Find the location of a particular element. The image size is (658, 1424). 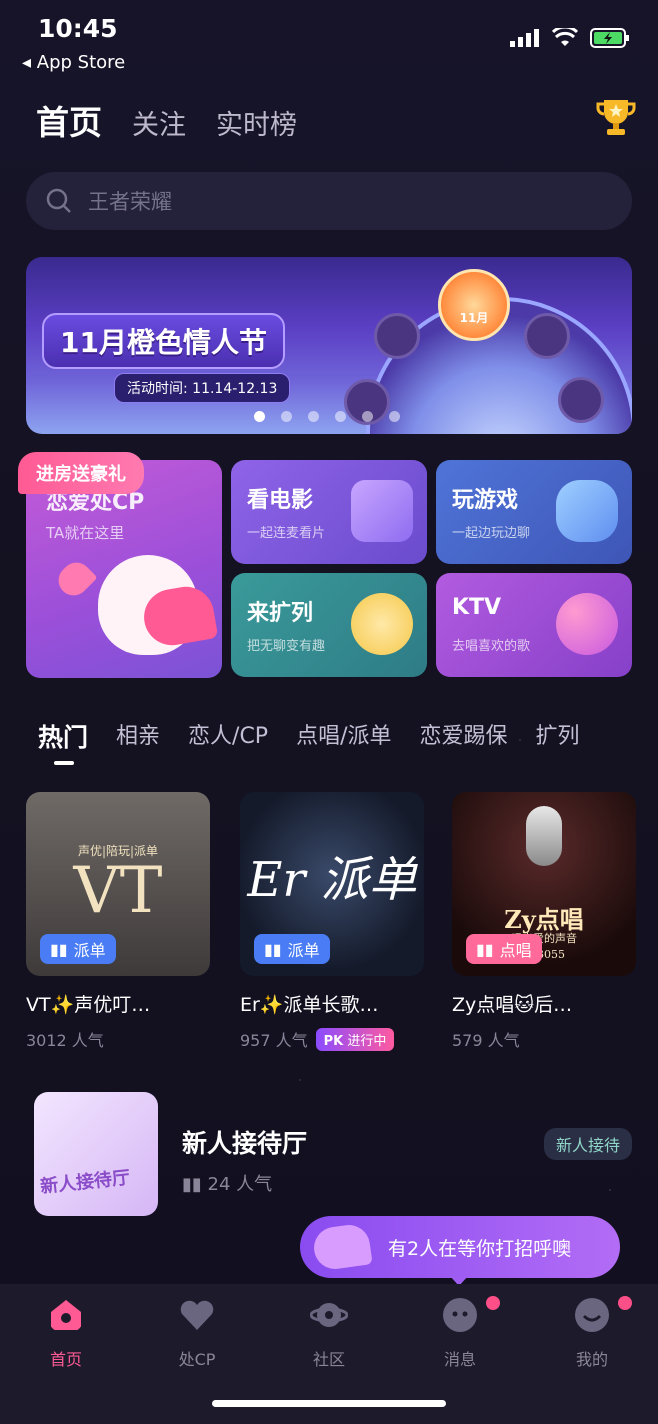

room-card: 声优|陪玩|派单 VT ▮▮ 派单 VT✨声优叮… 3012 人气 is located at coordinates (118, 921).